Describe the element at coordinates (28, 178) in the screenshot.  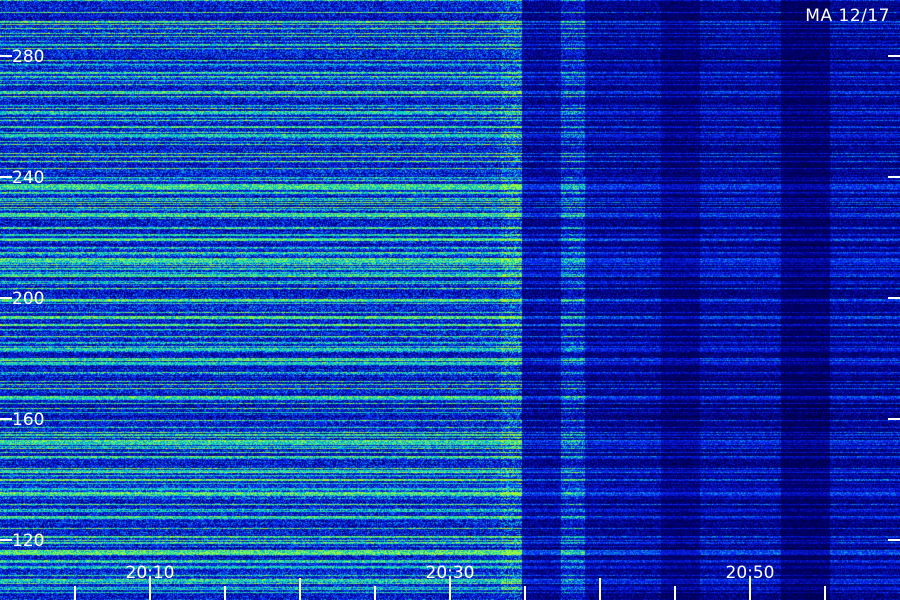
I see `y-tick-label-240: 240` at that location.